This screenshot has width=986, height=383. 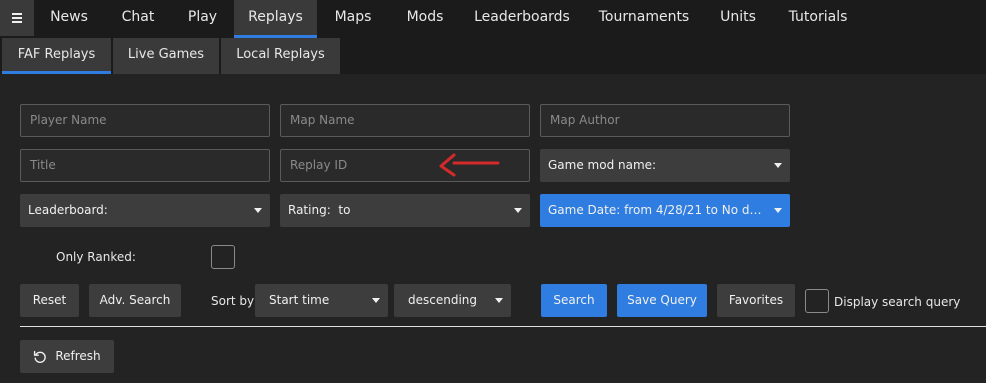 I want to click on tab-mods: Mods, so click(x=425, y=18).